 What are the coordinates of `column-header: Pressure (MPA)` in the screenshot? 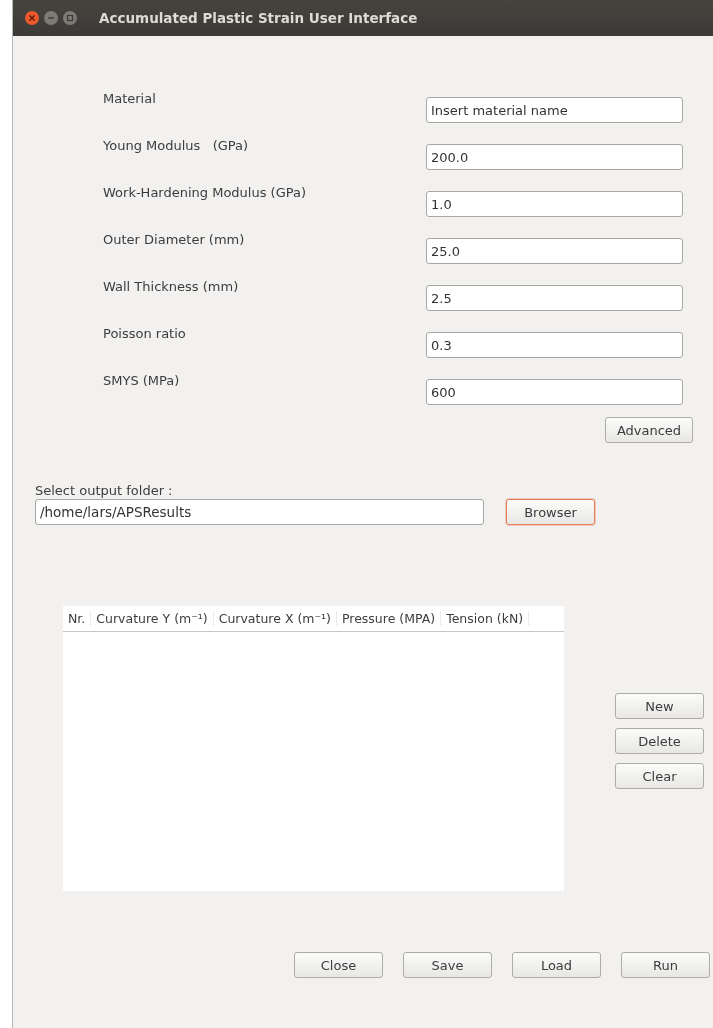 It's located at (389, 618).